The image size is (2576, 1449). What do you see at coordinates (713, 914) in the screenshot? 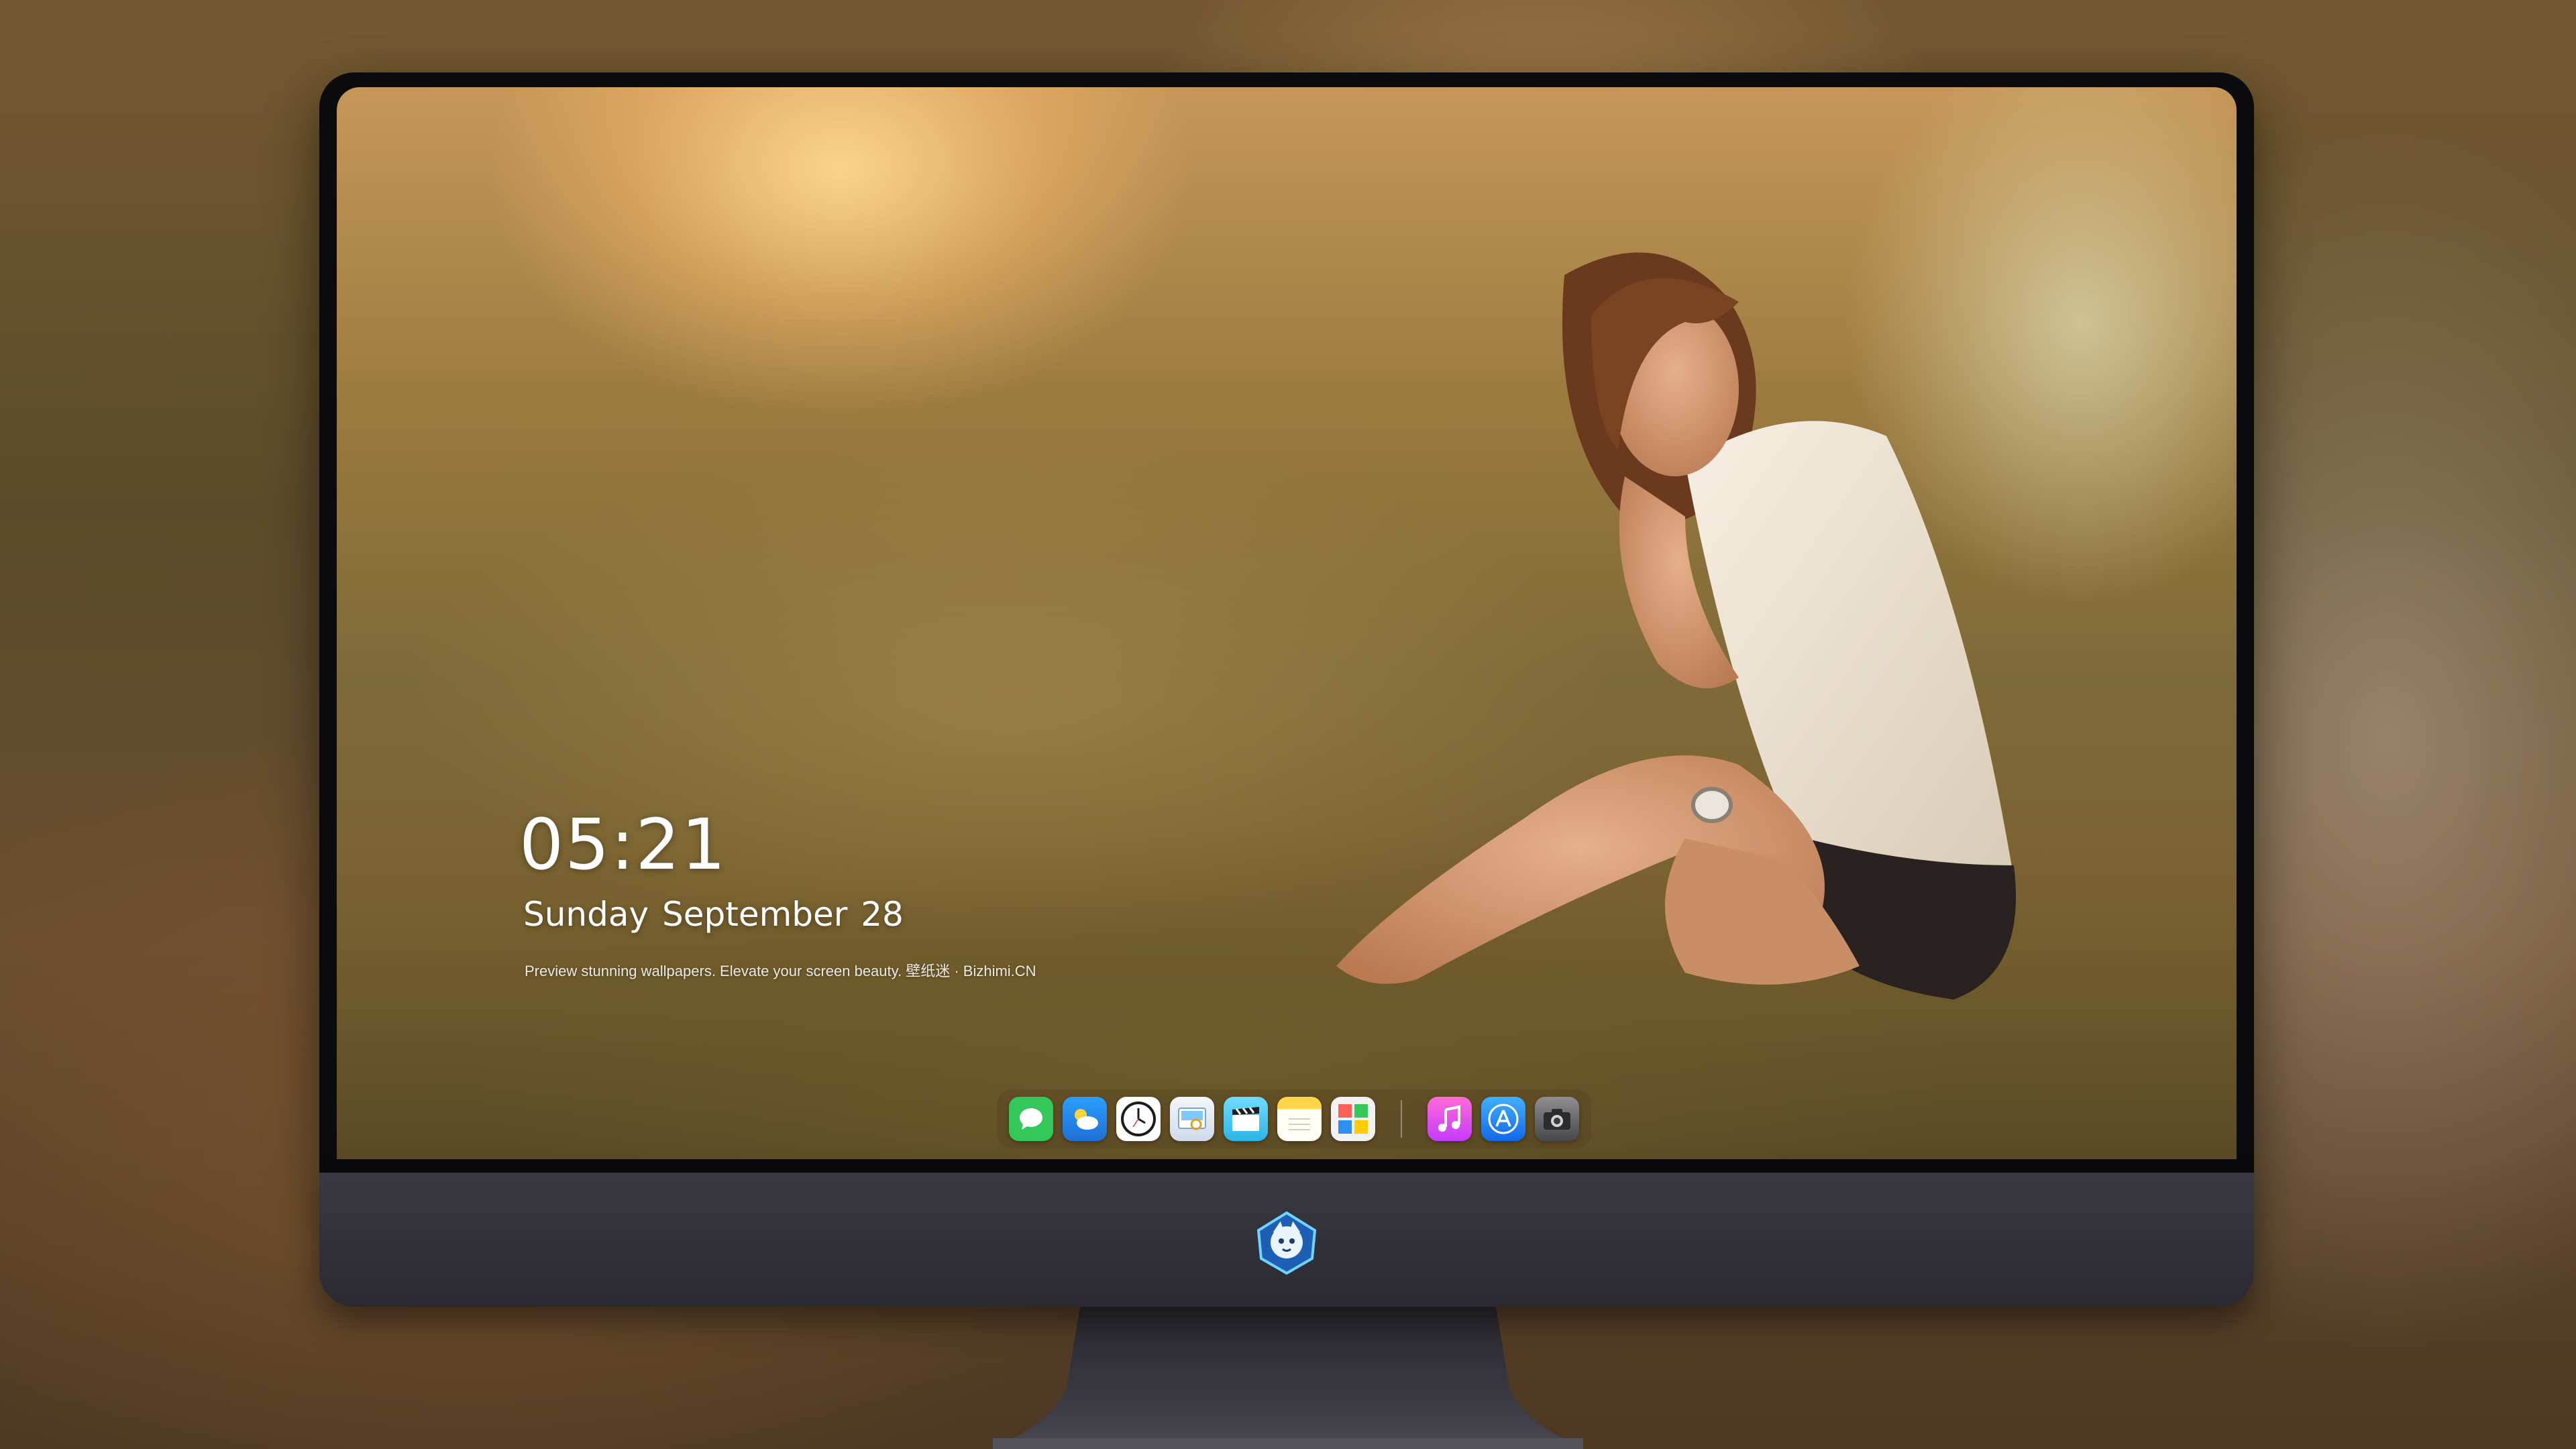
I see `lock-screen-date: Sunday September 28` at bounding box center [713, 914].